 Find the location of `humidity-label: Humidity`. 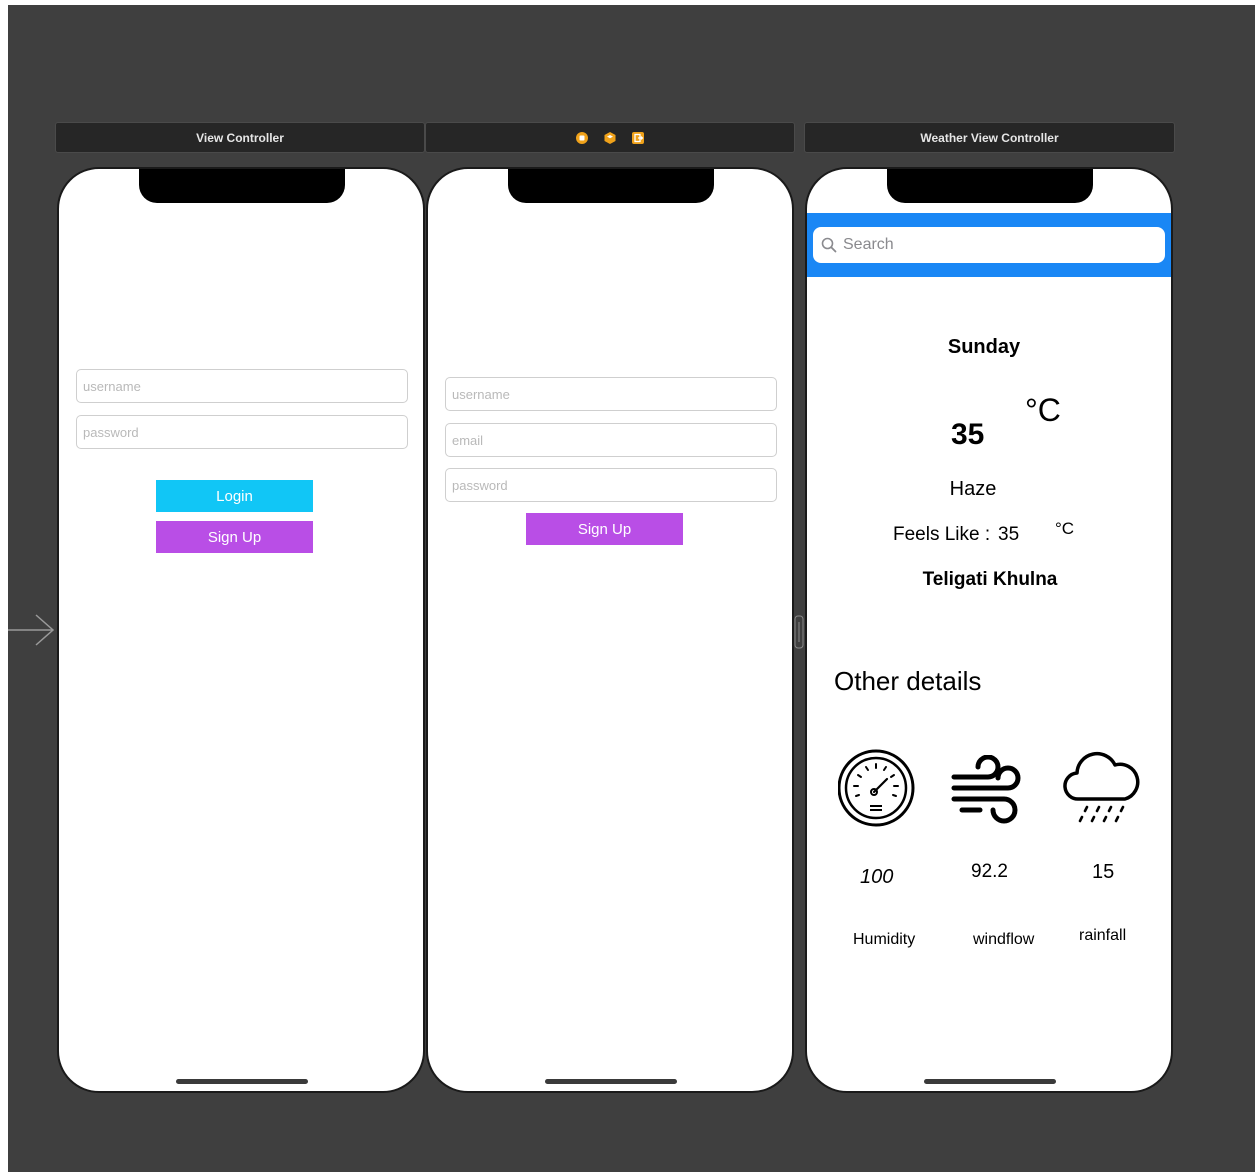

humidity-label: Humidity is located at coordinates (884, 939).